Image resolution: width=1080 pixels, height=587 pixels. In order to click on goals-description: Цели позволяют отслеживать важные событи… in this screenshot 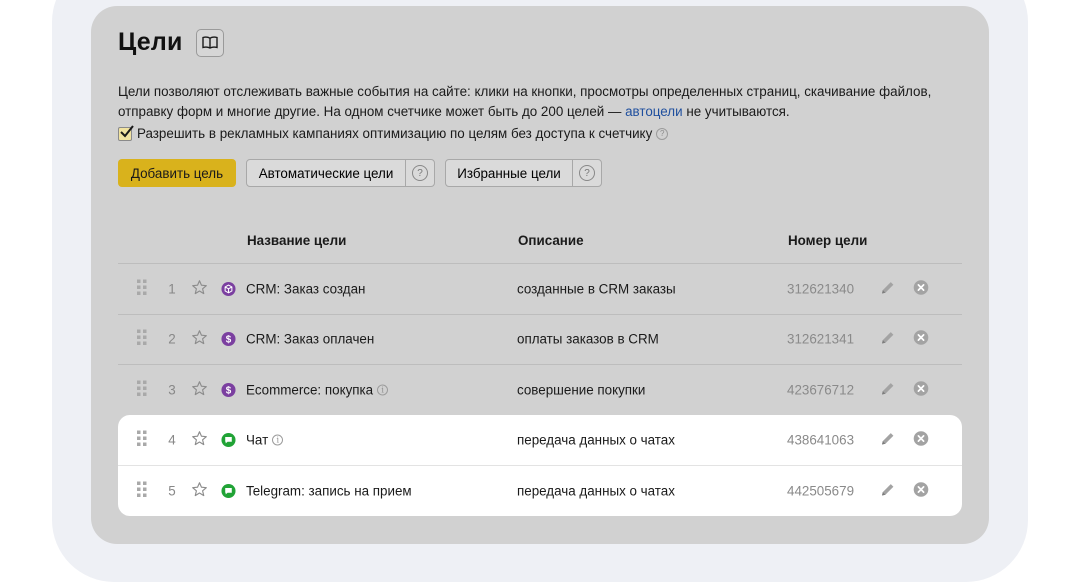, I will do `click(528, 101)`.